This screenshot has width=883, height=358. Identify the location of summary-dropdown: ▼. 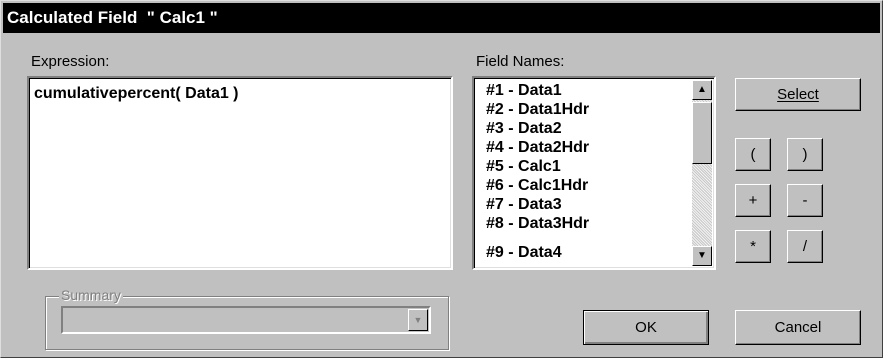
(246, 320).